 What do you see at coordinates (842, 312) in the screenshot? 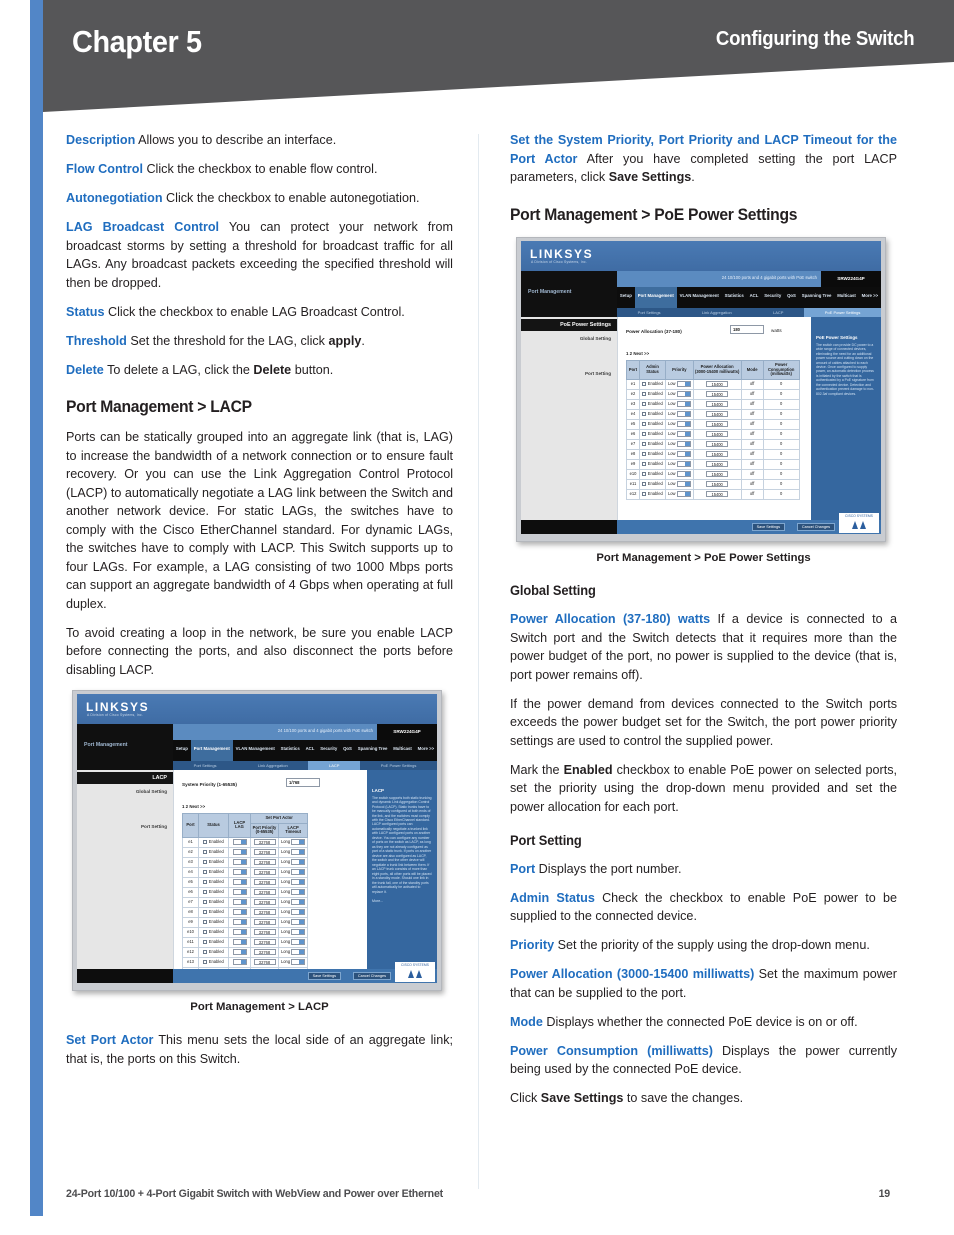
I see `subtab-poe-power-settings: PoE Power Settings` at bounding box center [842, 312].